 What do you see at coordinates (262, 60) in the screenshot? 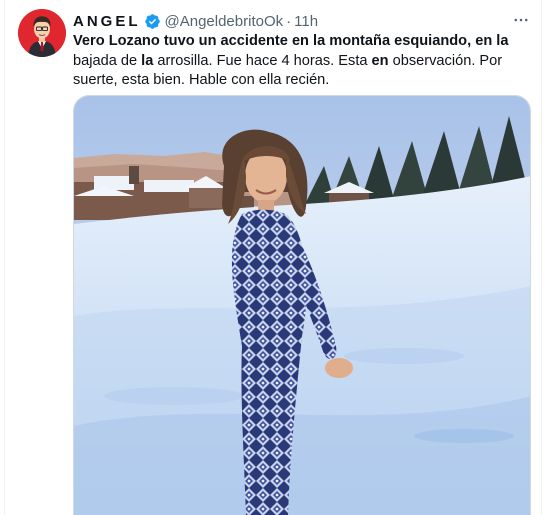
I see `tweet-text-segment: arrosilla. Fue hace 4 horas. Esta` at bounding box center [262, 60].